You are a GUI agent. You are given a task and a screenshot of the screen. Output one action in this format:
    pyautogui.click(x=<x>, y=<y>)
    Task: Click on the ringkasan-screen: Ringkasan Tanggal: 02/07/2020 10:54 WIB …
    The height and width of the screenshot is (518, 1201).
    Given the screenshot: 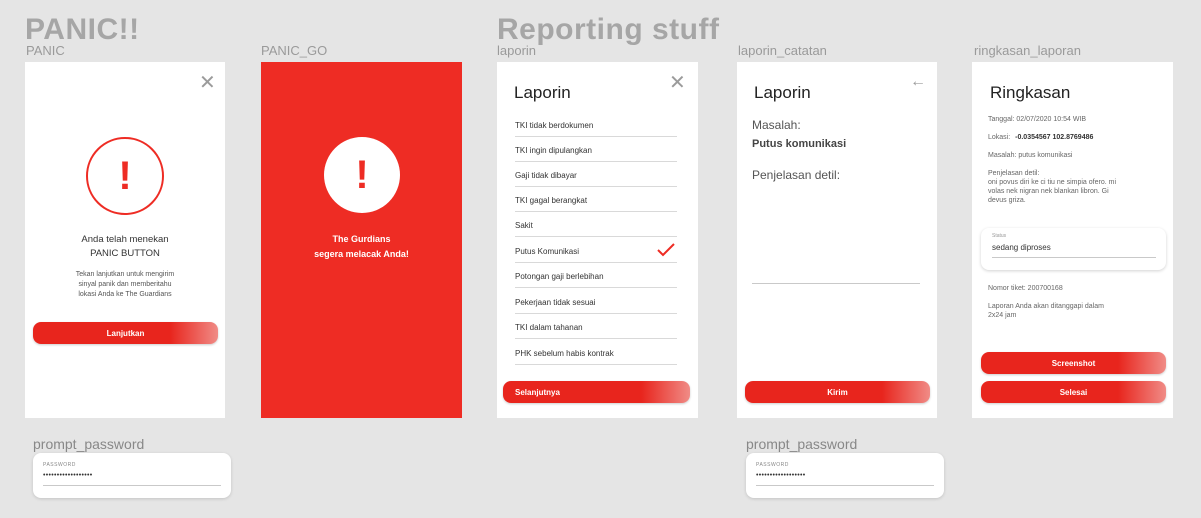 What is the action you would take?
    pyautogui.click(x=1072, y=240)
    